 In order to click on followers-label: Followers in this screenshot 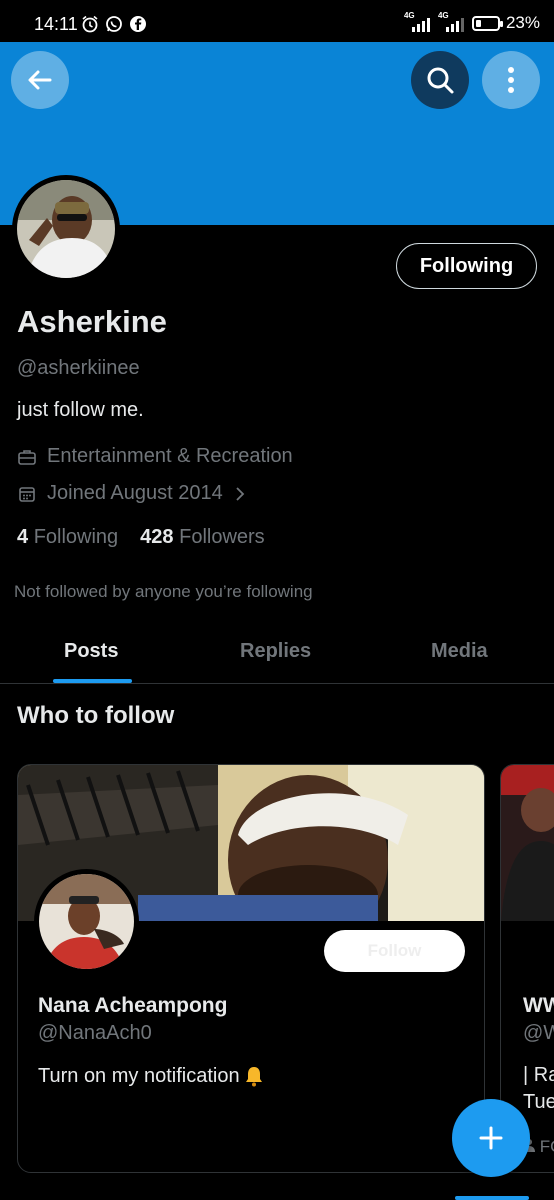, I will do `click(222, 537)`.